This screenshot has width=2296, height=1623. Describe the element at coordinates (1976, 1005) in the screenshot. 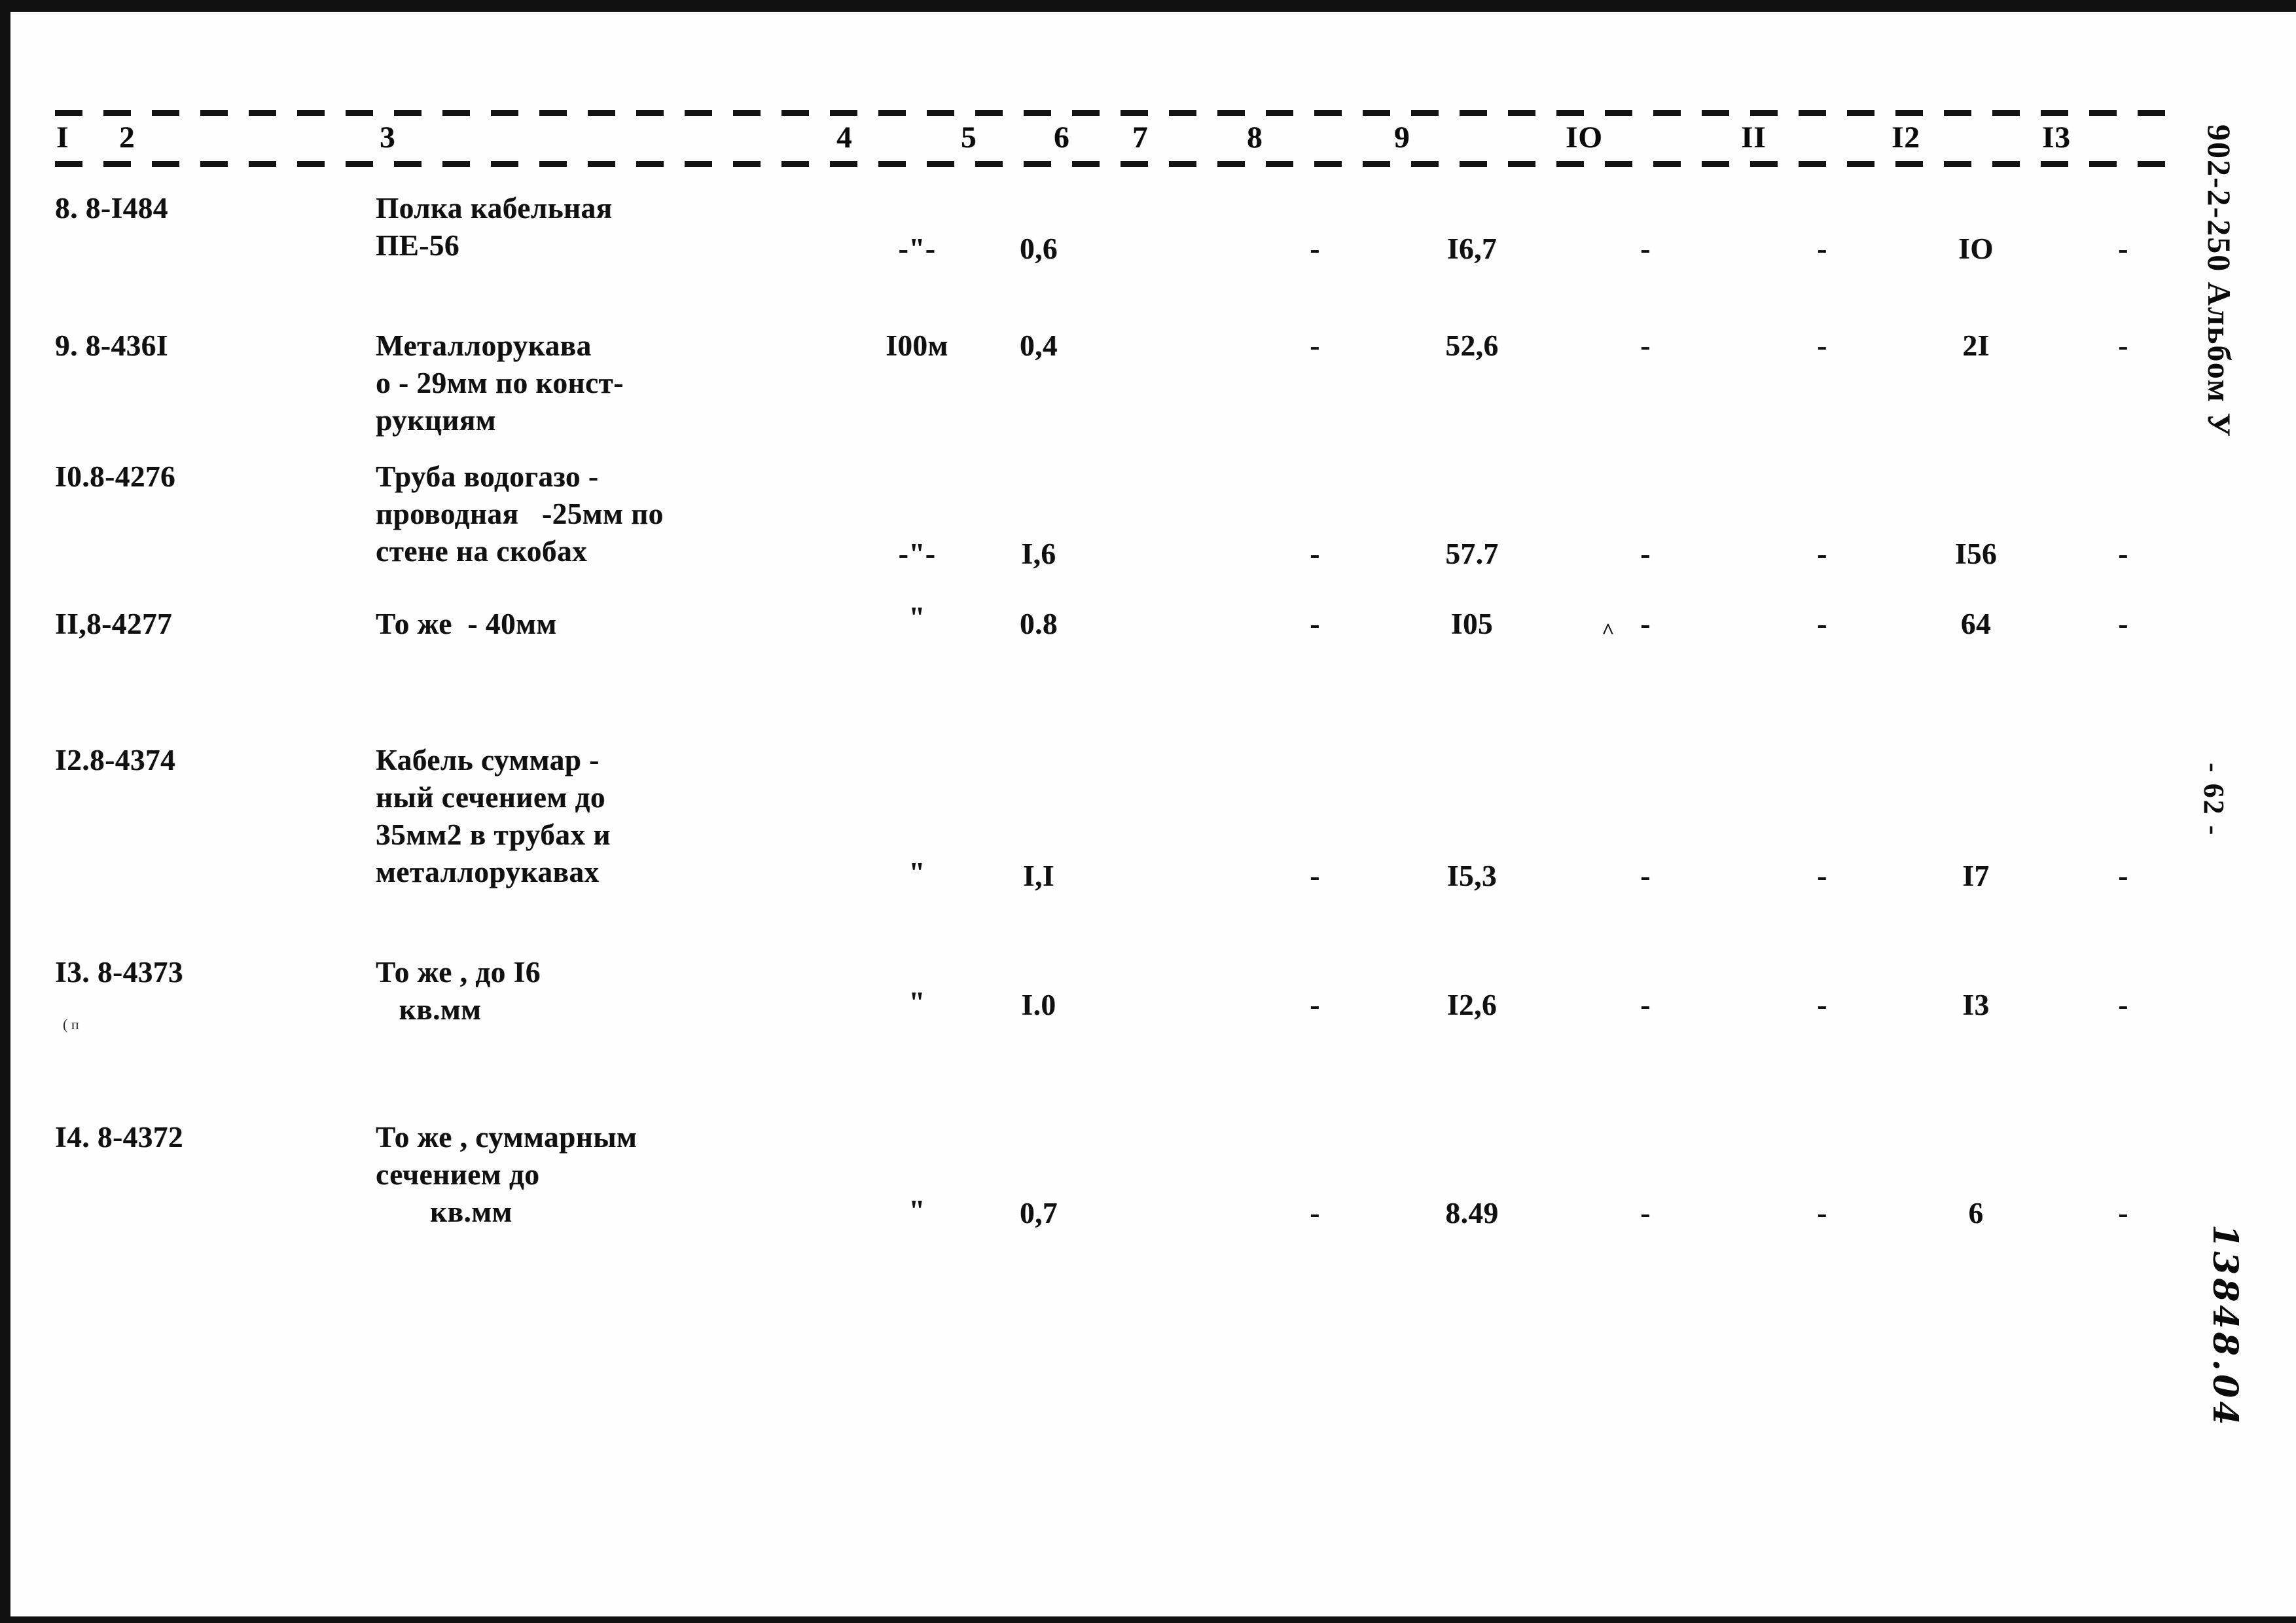

I see `row-value-12: I3` at that location.